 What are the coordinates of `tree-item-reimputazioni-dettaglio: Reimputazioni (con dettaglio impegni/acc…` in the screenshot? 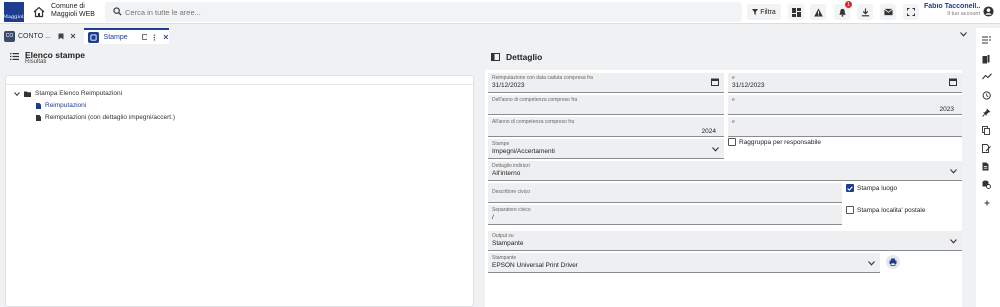 It's located at (105, 117).